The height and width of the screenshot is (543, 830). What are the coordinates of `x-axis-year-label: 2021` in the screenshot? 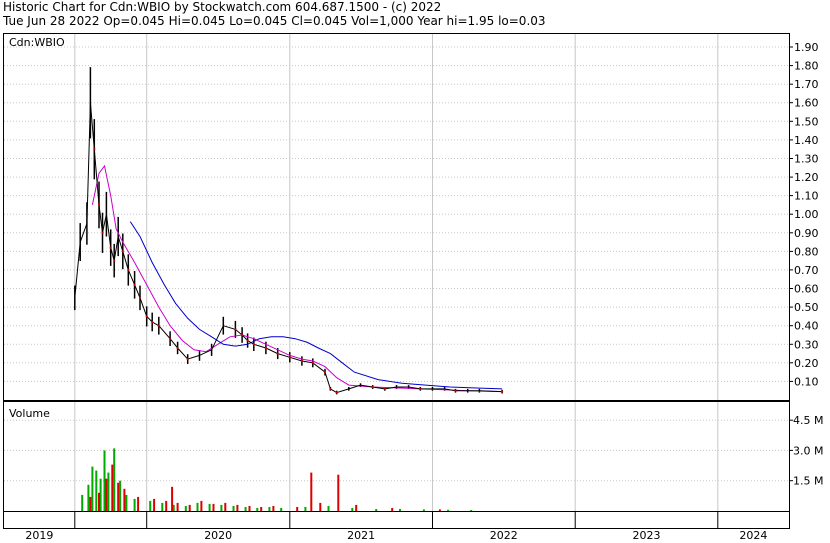 It's located at (361, 535).